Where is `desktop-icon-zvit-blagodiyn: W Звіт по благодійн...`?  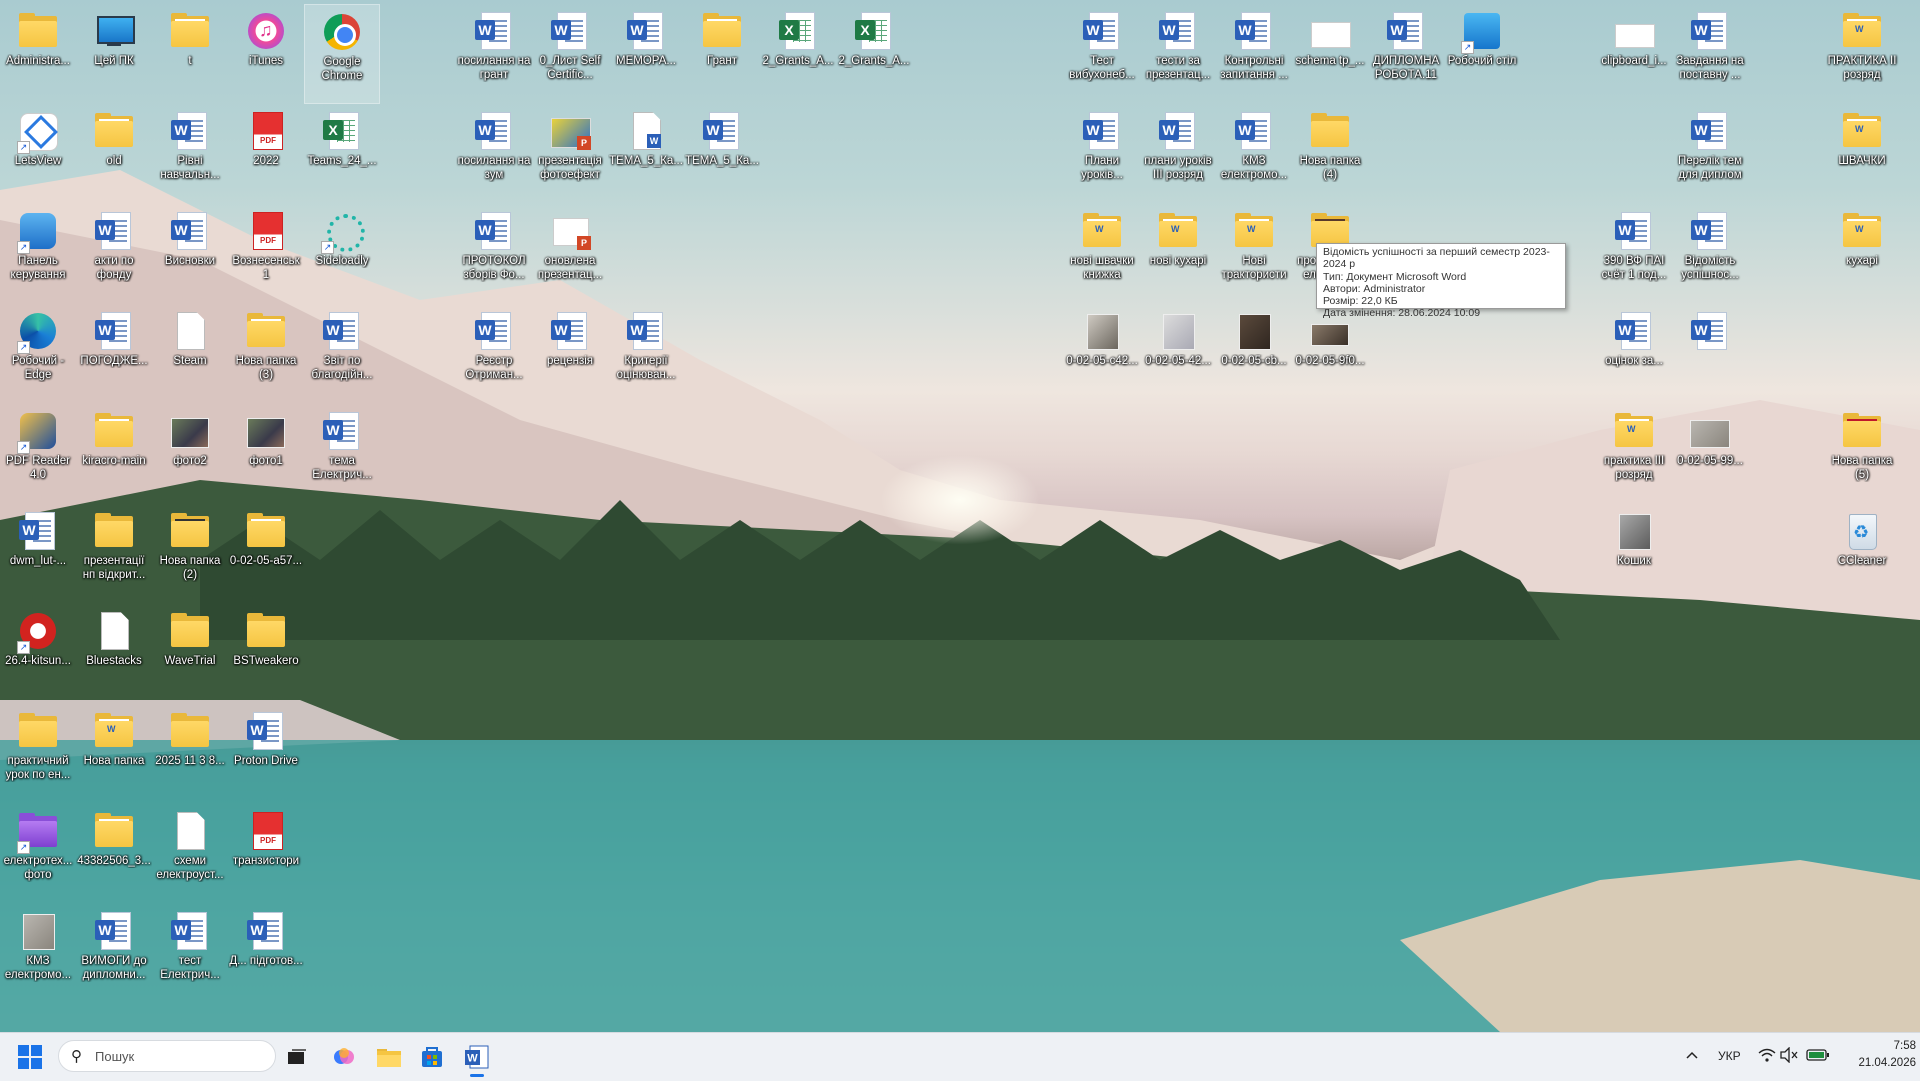 desktop-icon-zvit-blagodiyn: W Звіт по благодійн... is located at coordinates (342, 354).